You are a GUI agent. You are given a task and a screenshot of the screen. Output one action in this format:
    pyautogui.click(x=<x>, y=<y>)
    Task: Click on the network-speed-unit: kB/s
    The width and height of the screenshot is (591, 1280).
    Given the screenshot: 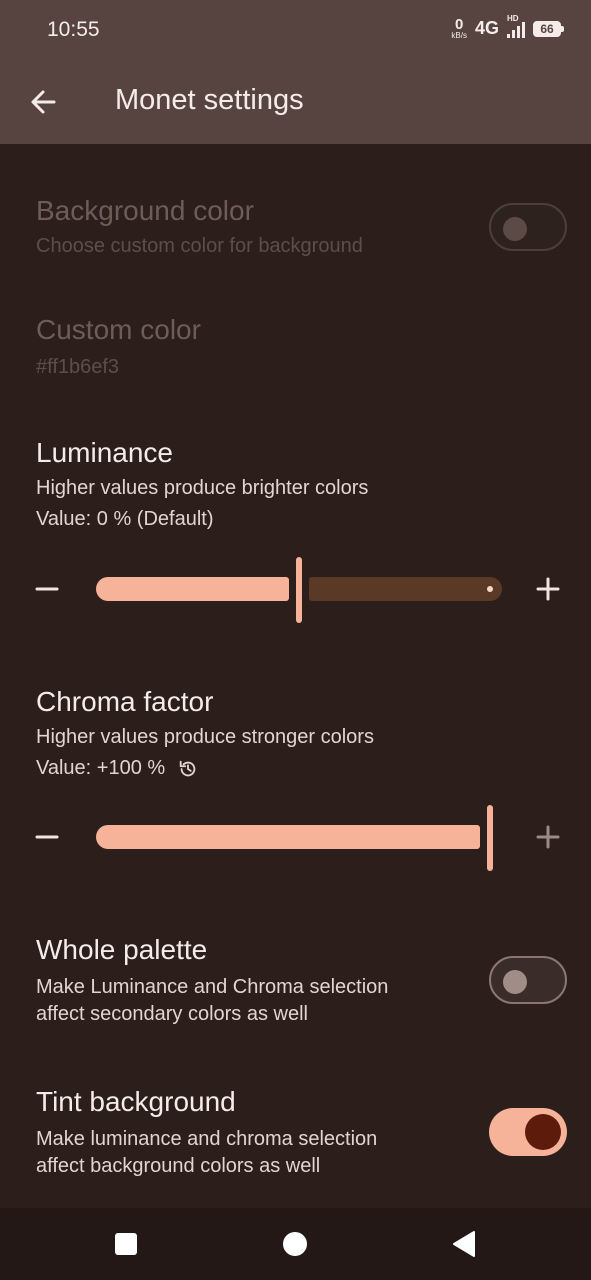 What is the action you would take?
    pyautogui.click(x=459, y=35)
    